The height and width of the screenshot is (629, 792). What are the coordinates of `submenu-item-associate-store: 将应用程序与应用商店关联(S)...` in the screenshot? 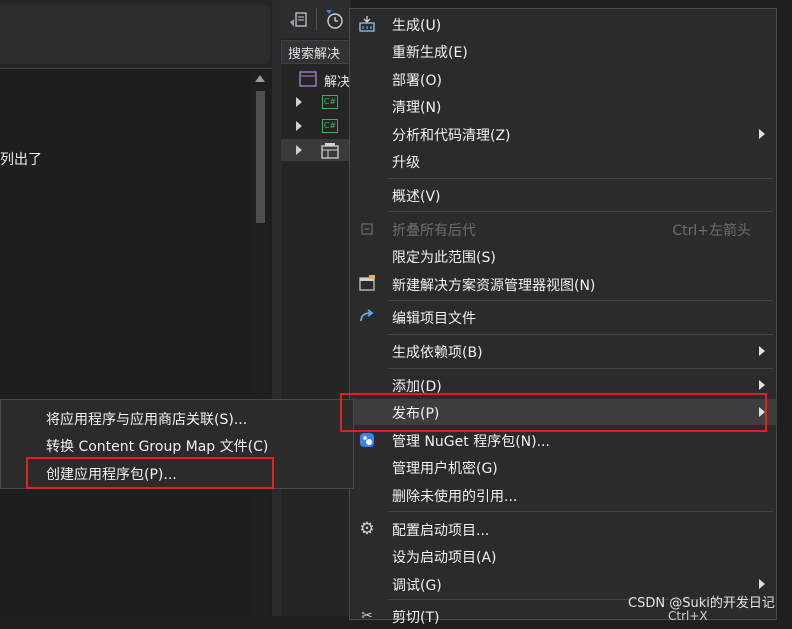 It's located at (177, 417).